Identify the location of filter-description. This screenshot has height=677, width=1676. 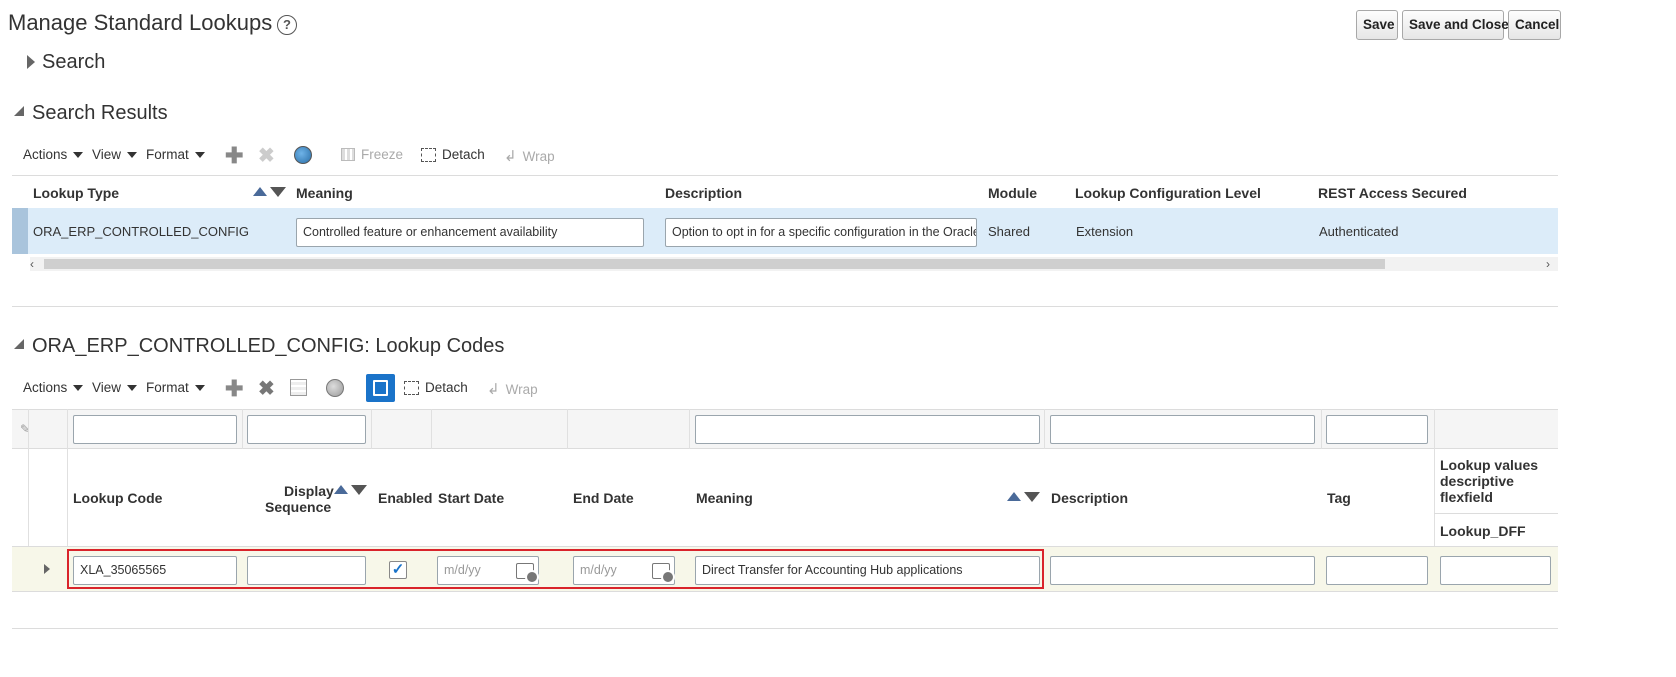
(1182, 429).